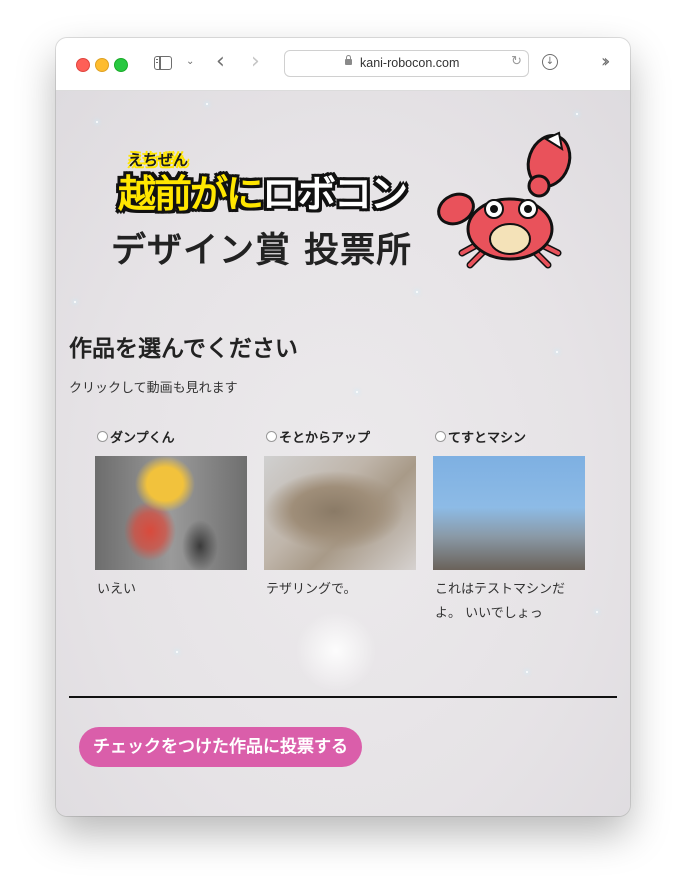 The width and height of the screenshot is (686, 891). I want to click on entry-card: てすとマシン これはテストマシンだよ。 いいでしょっ, so click(509, 526).